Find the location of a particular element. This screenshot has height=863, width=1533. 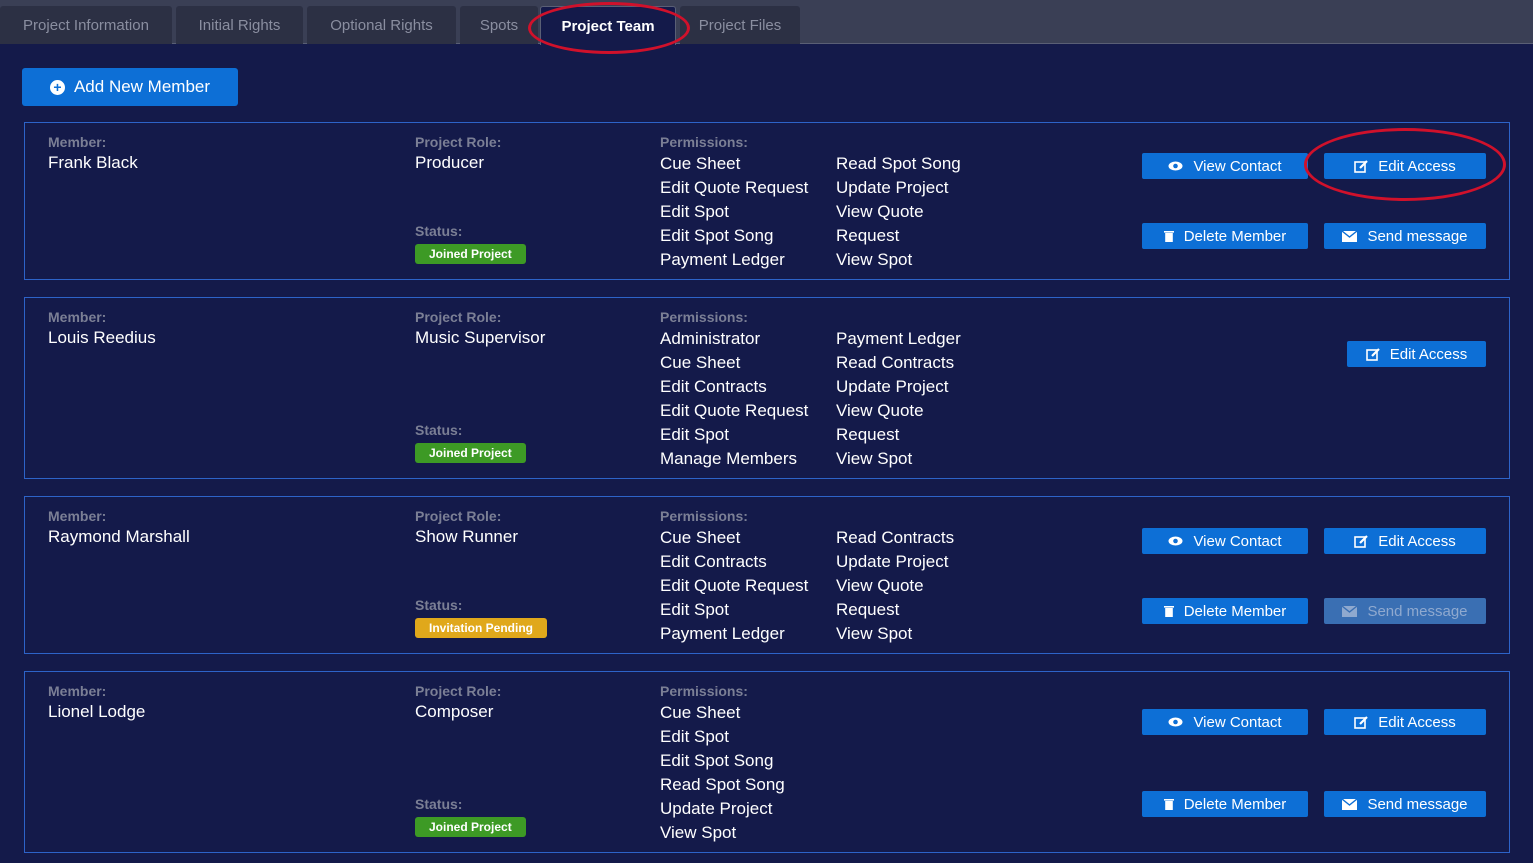

status-badge: Invitation Pending is located at coordinates (481, 628).